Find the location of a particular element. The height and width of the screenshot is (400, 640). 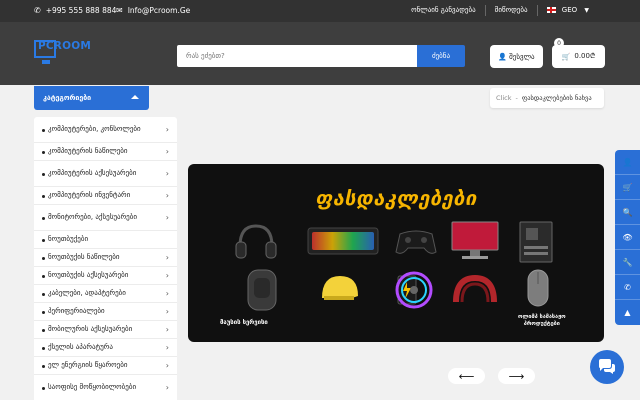

dock-user-icon: 👤 is located at coordinates (627, 162).